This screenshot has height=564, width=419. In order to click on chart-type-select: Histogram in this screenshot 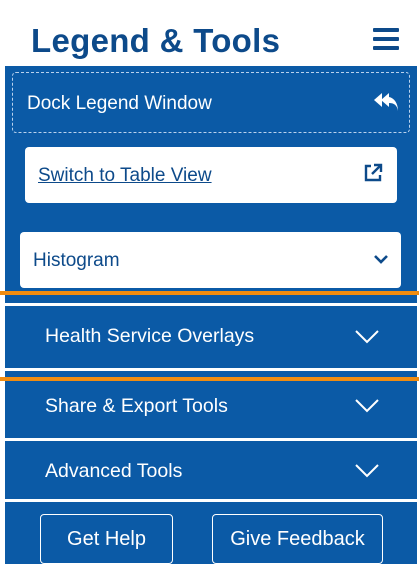, I will do `click(210, 260)`.